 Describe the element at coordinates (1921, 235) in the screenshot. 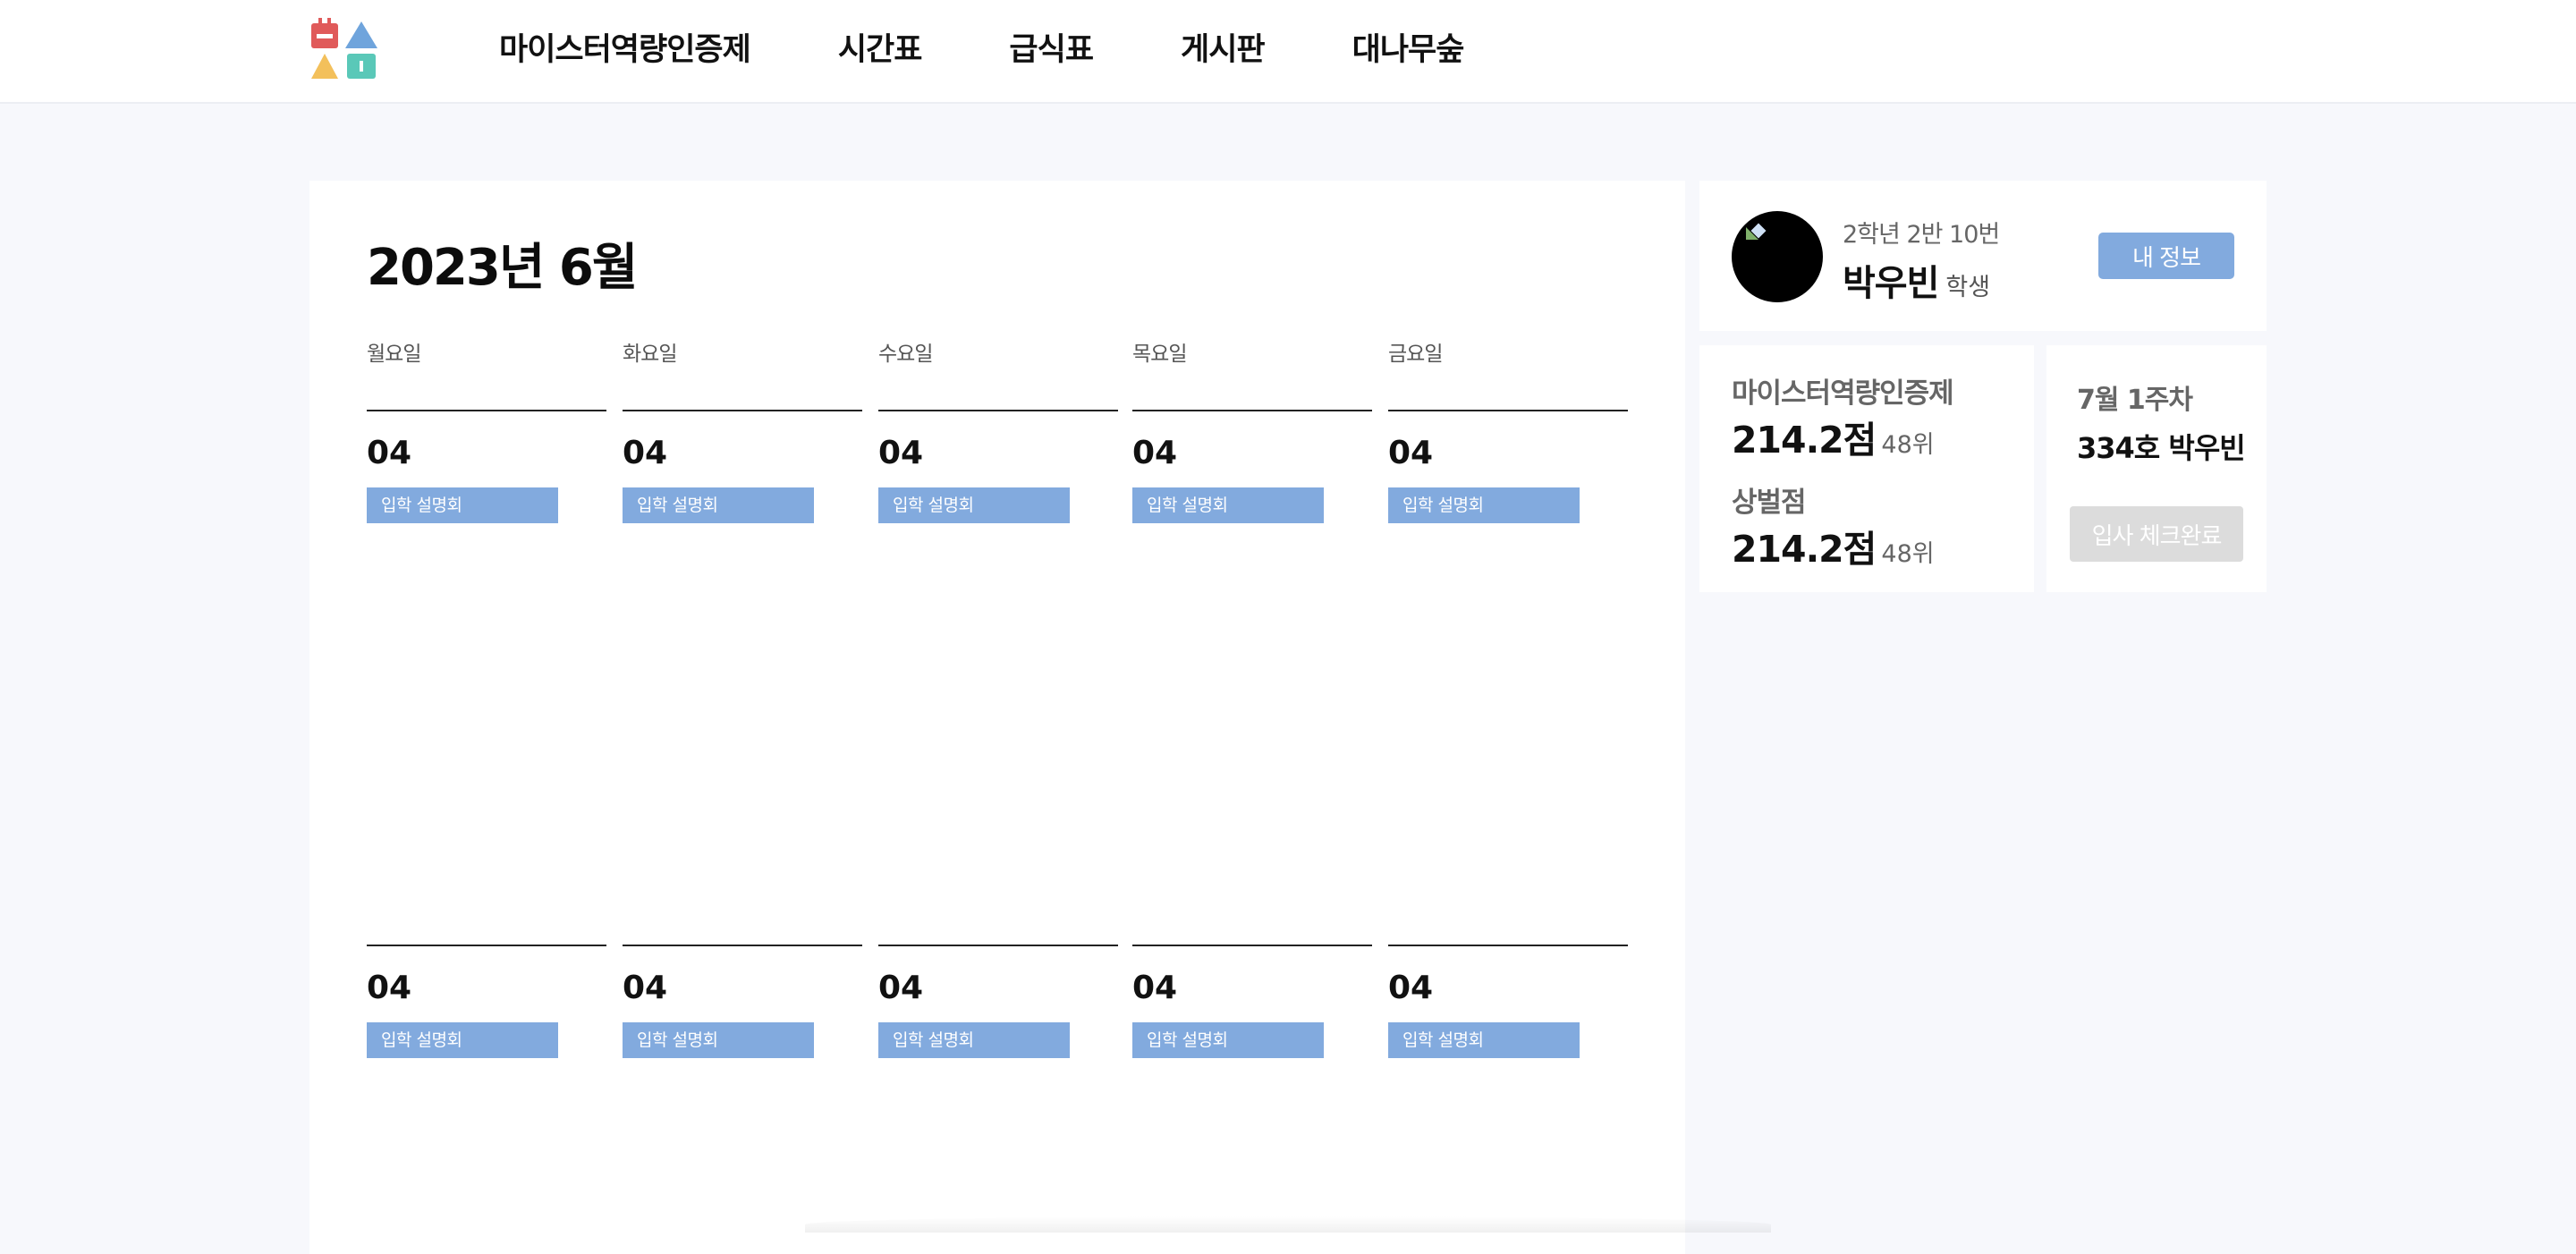

I see `class-info: 2학년 2반 10번` at that location.